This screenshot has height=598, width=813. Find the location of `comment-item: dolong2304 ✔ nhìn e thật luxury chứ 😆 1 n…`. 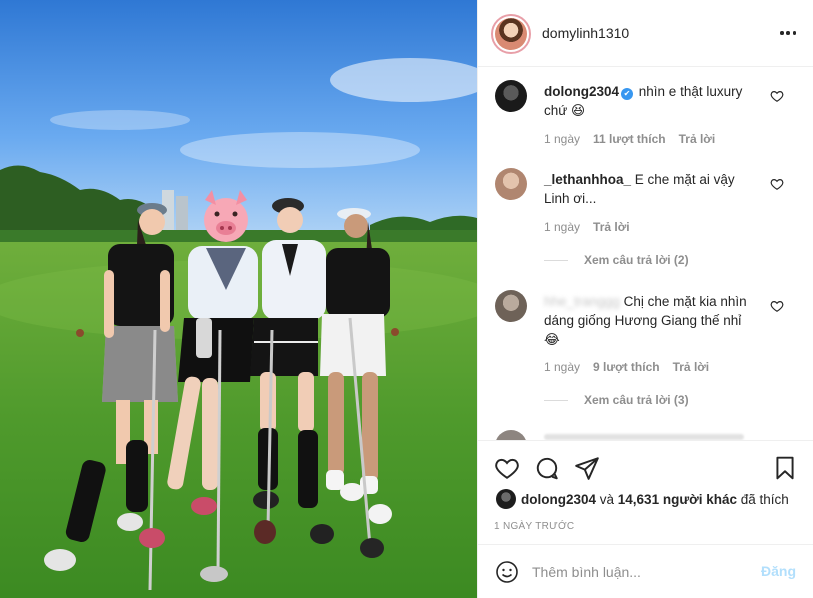

comment-item: dolong2304 ✔ nhìn e thật luxury chứ 😆 1 n… is located at coordinates (645, 115).